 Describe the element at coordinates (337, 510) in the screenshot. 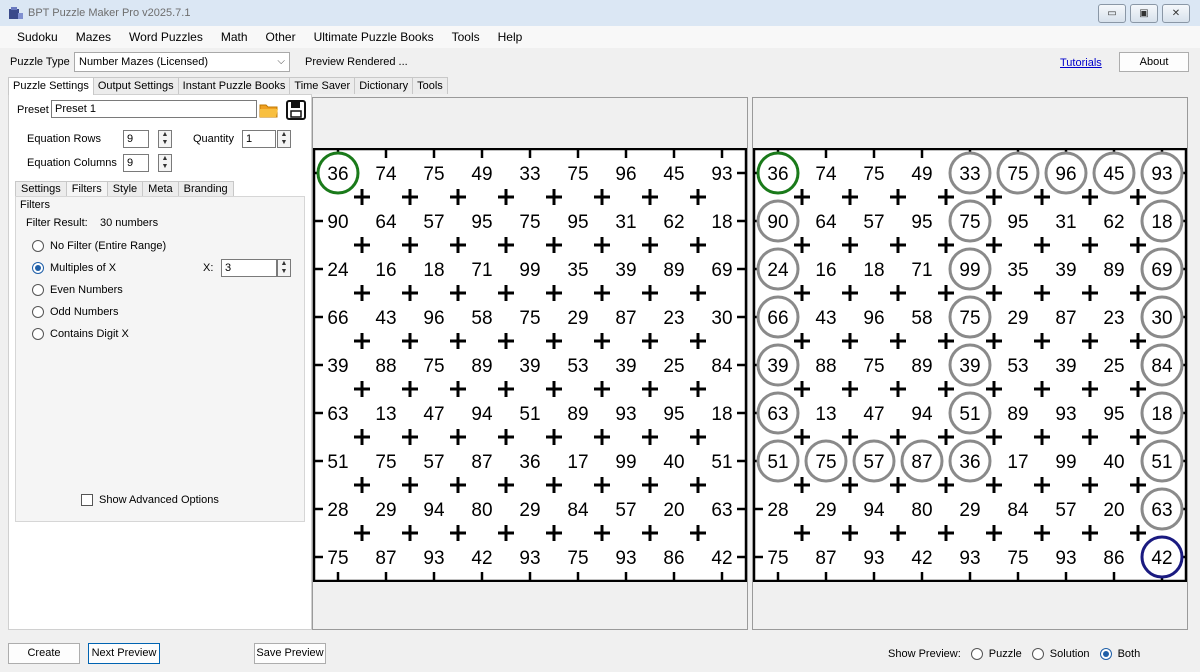

I see `grid-number: 28` at that location.